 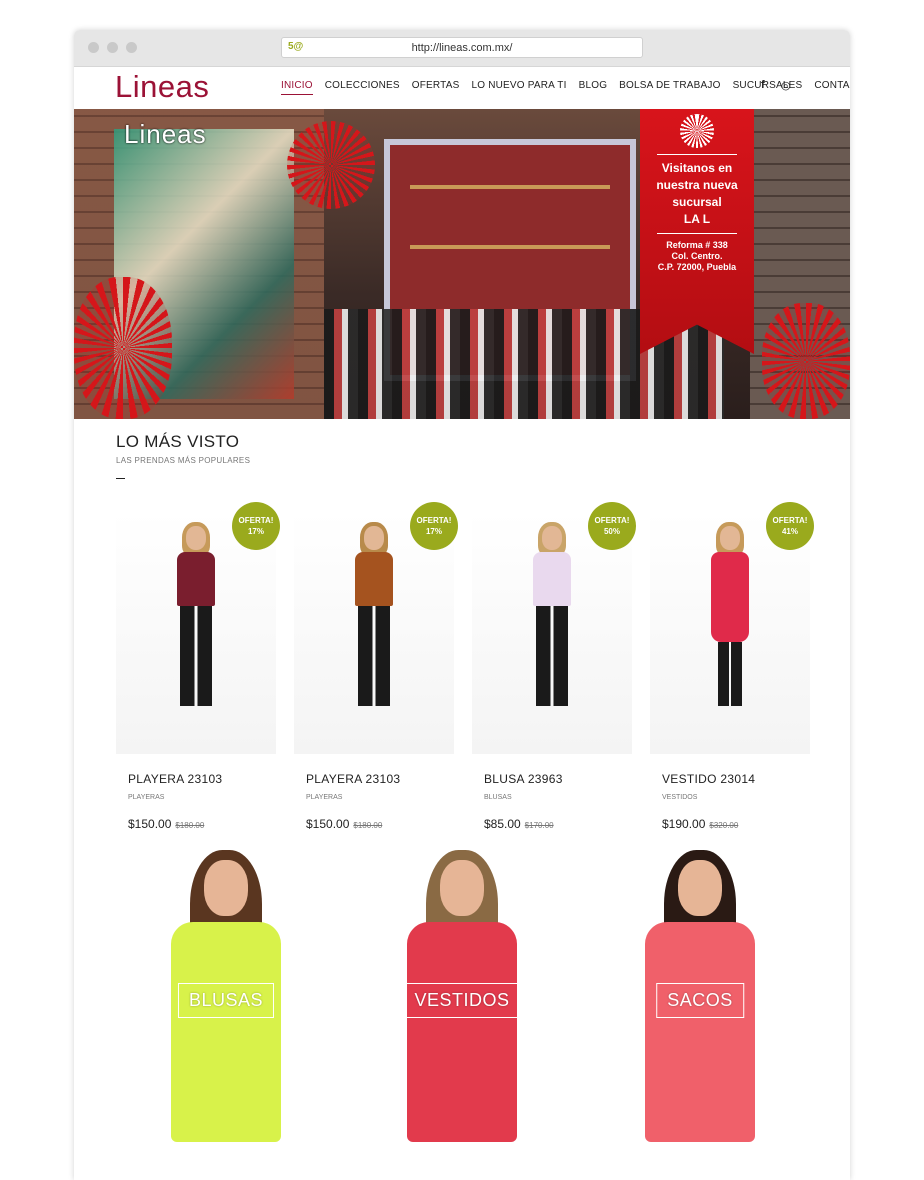 What do you see at coordinates (736, 779) in the screenshot?
I see `product-name: VESTIDO 23014` at bounding box center [736, 779].